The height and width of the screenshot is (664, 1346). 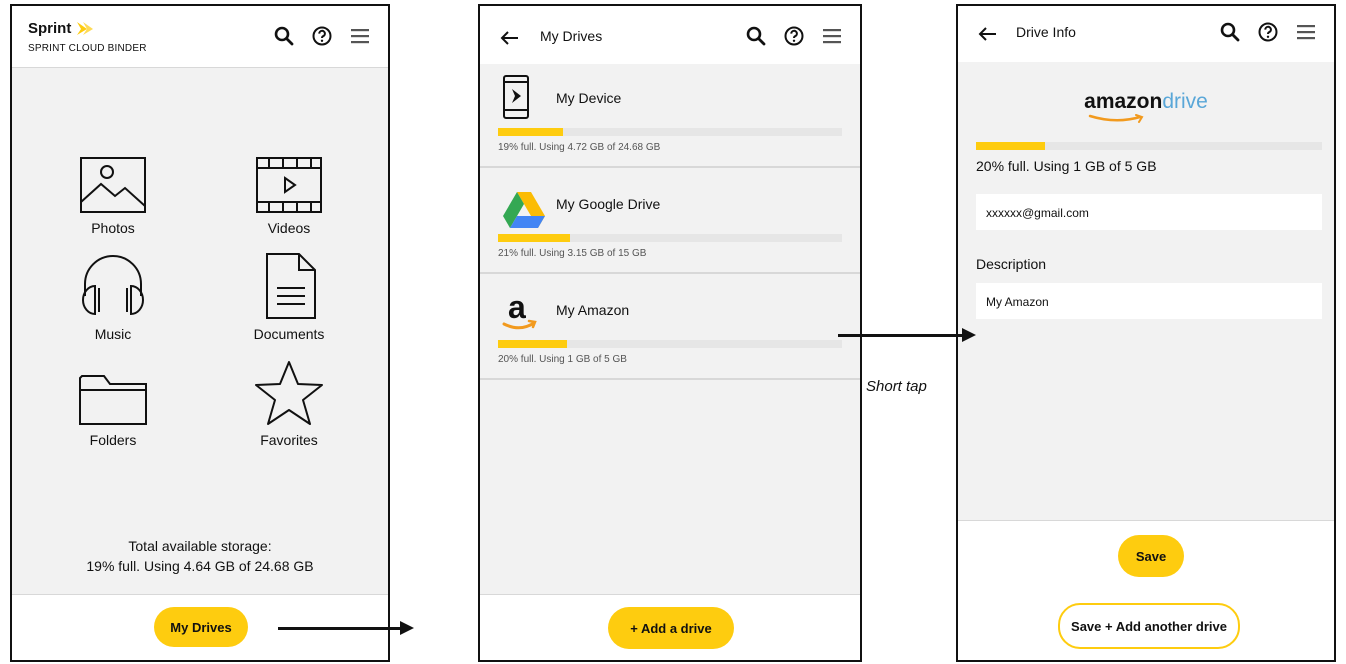 What do you see at coordinates (593, 310) in the screenshot?
I see `drive-name: My Amazon` at bounding box center [593, 310].